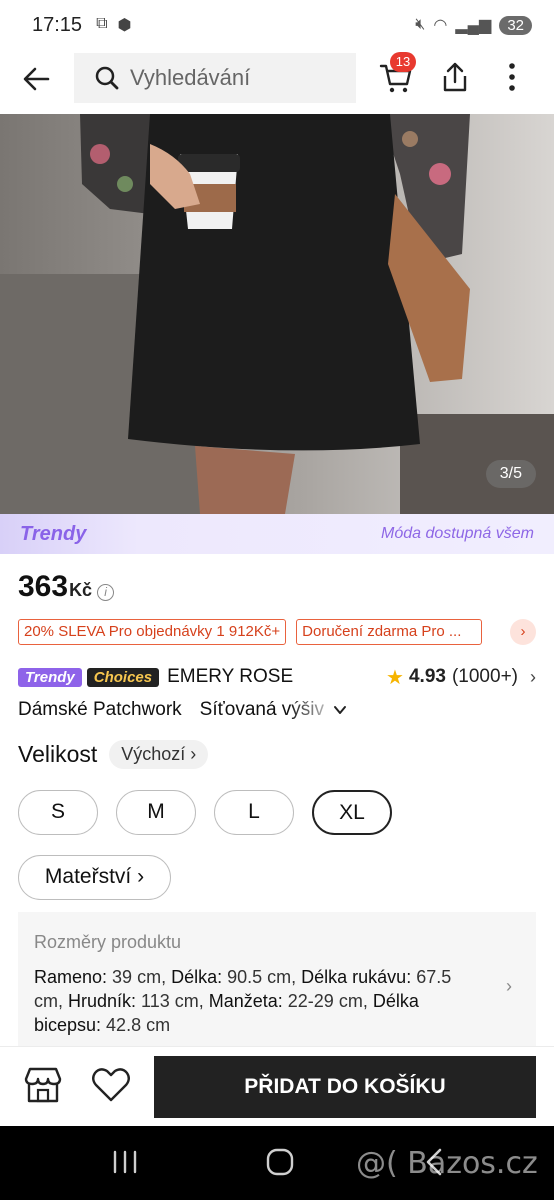 The image size is (554, 1200). Describe the element at coordinates (123, 677) in the screenshot. I see `choices-badge: Choices` at that location.